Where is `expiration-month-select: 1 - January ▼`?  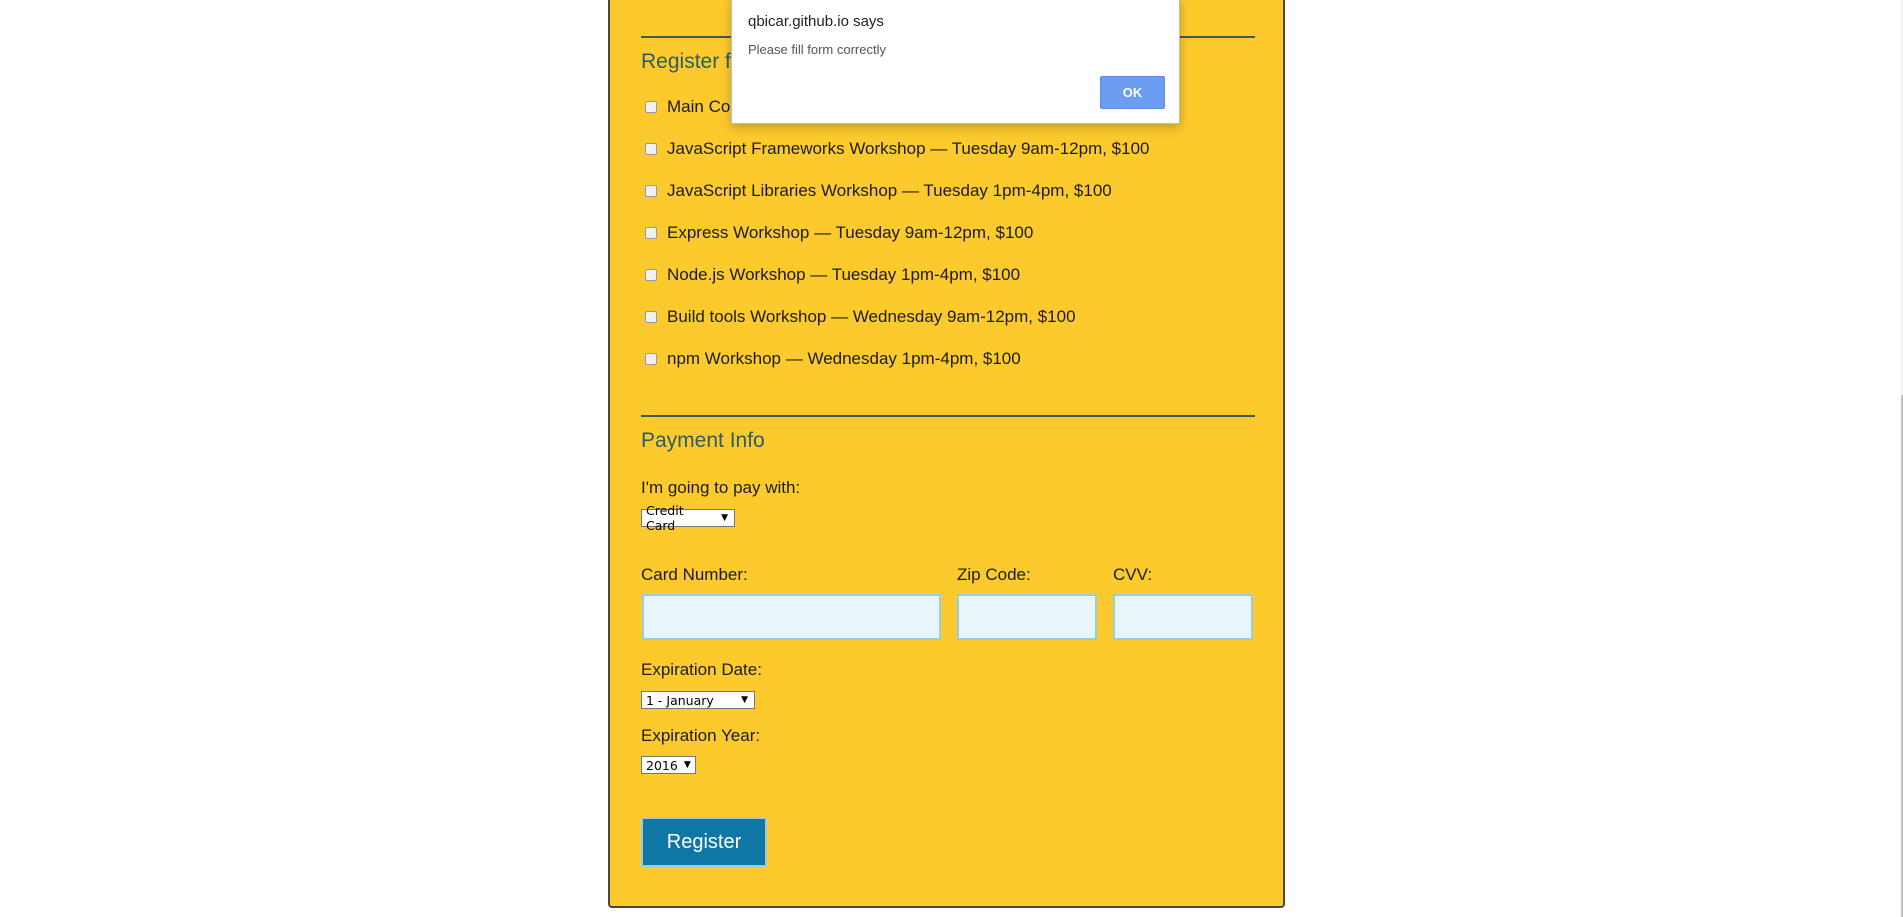
expiration-month-select: 1 - January ▼ is located at coordinates (698, 700).